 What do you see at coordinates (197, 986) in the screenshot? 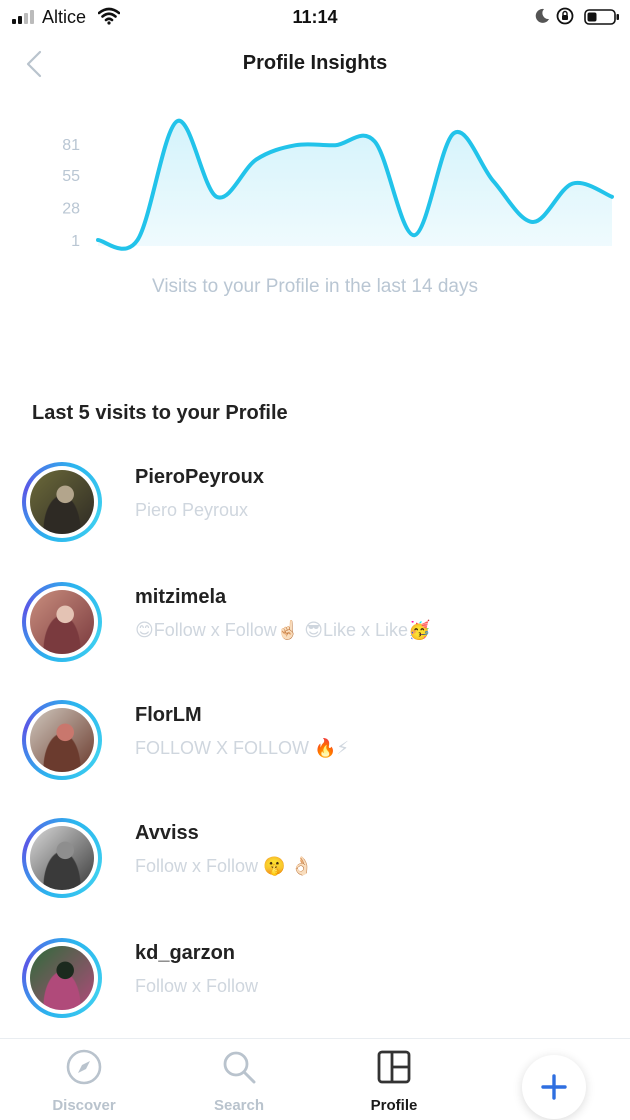
I see `user-subtitle: Follow x Follow` at bounding box center [197, 986].